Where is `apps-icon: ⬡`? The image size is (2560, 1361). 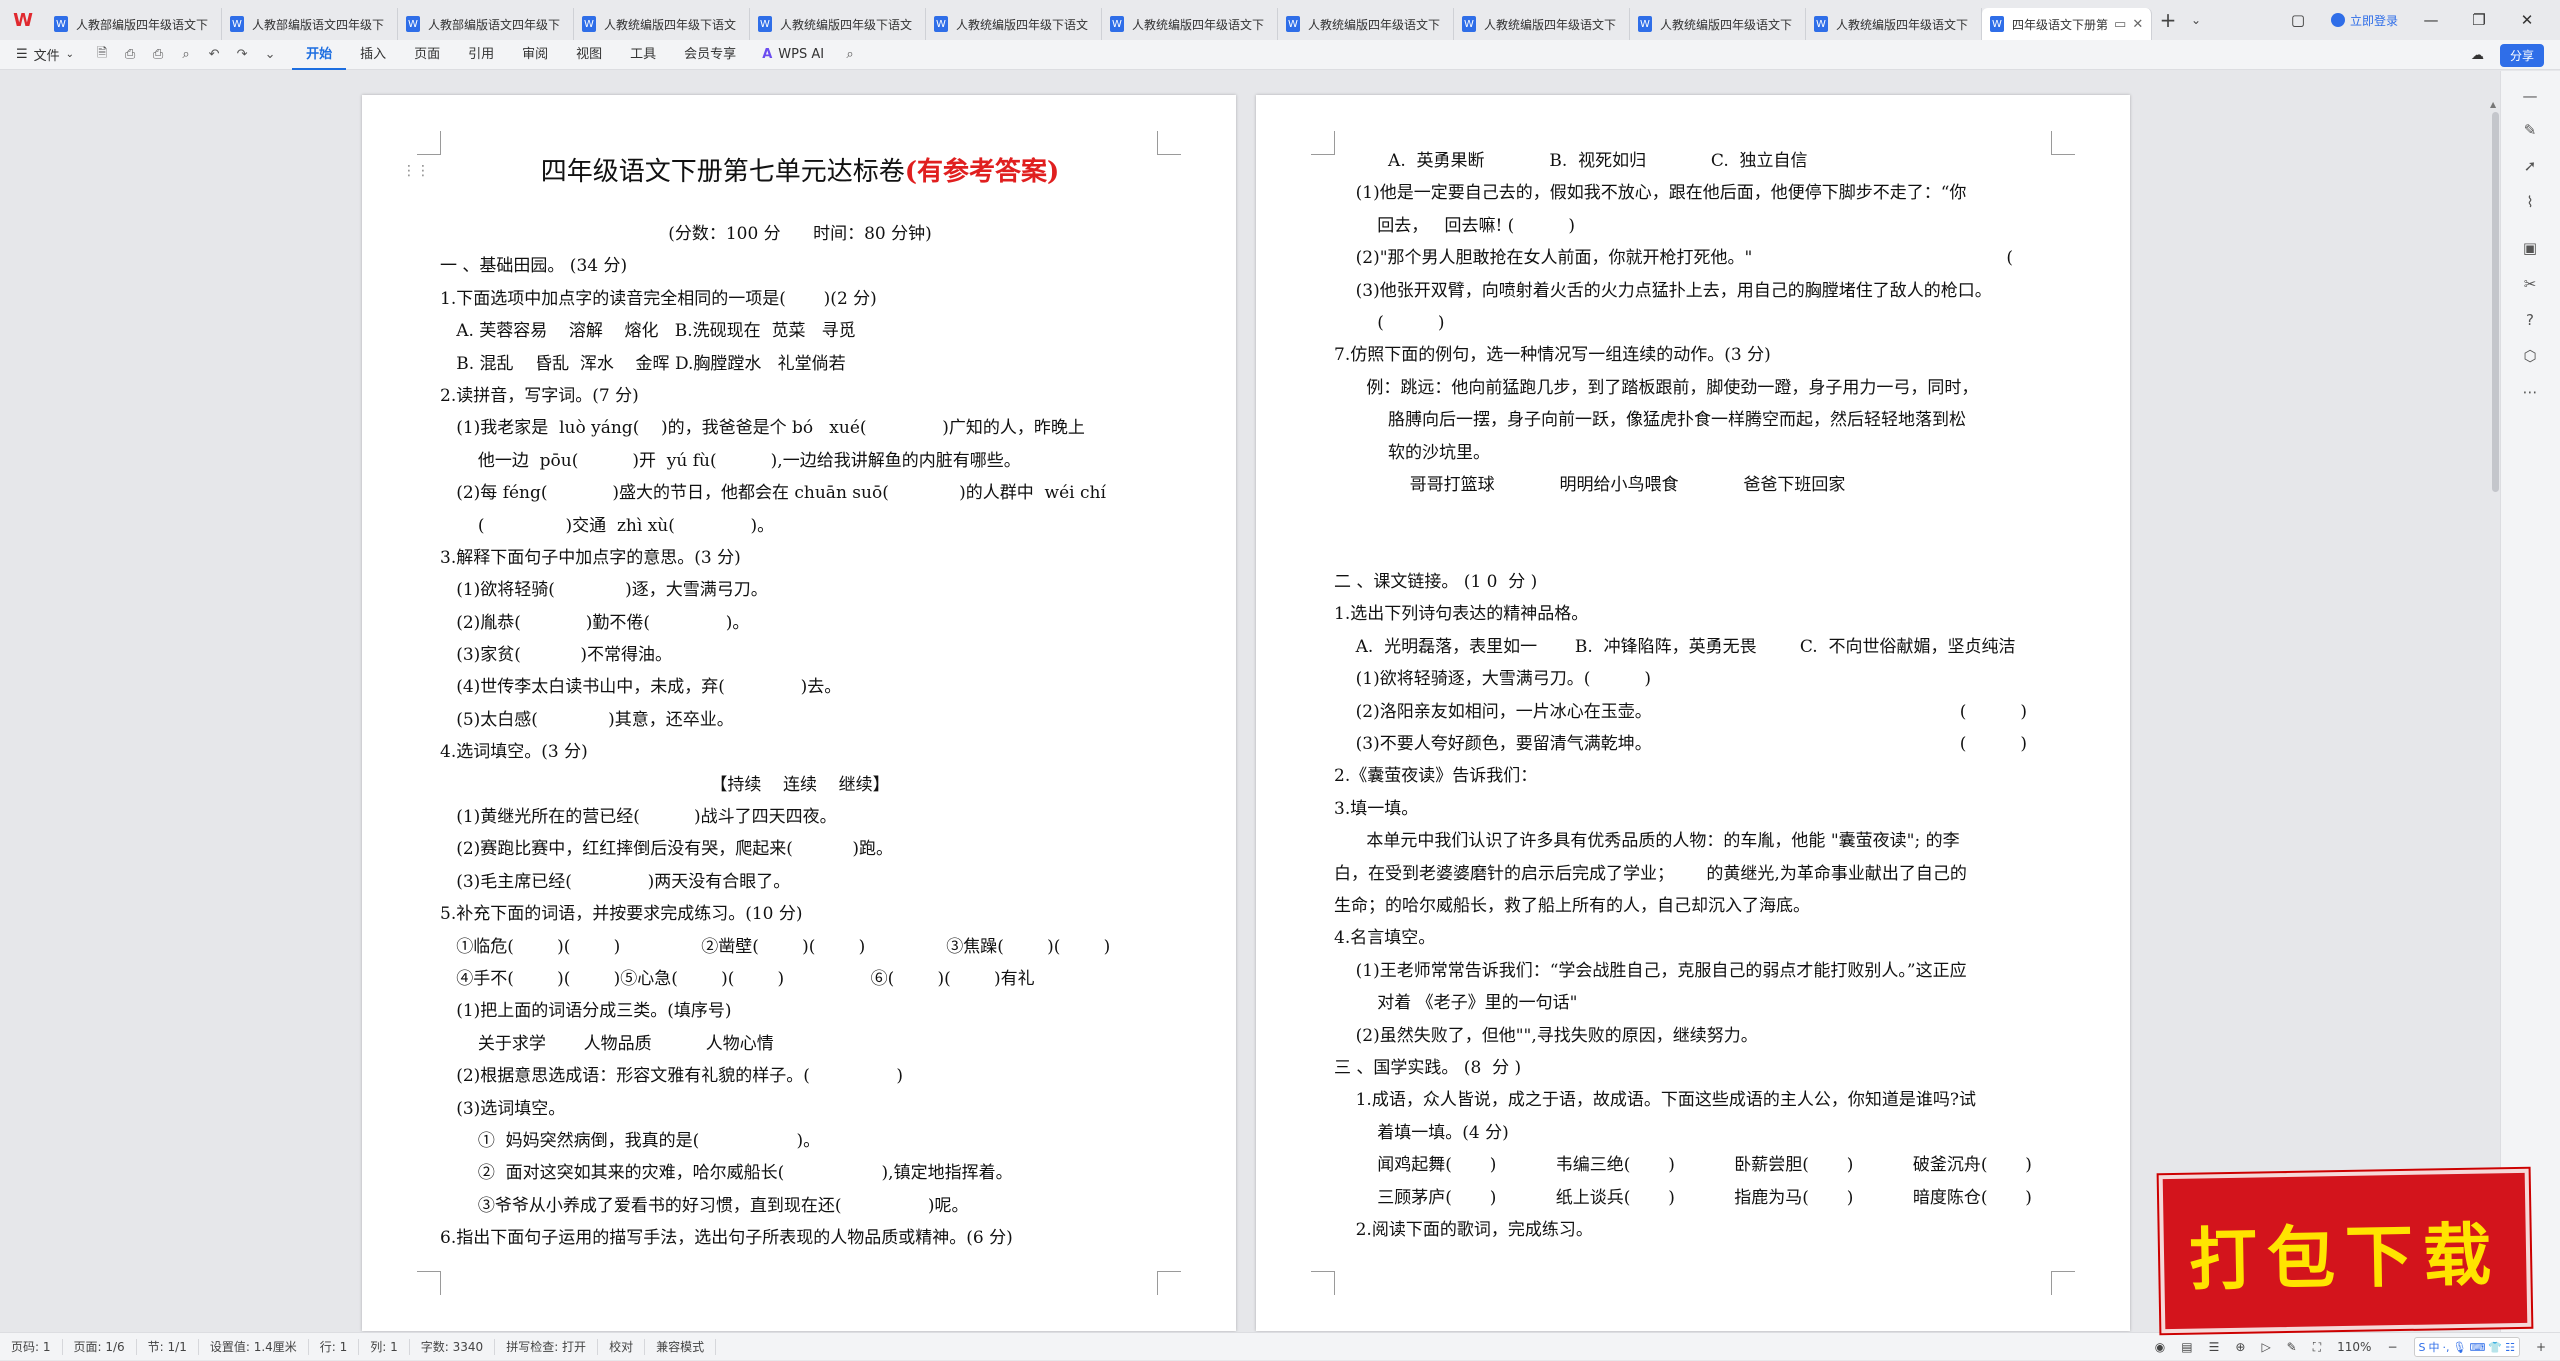
apps-icon: ⬡ is located at coordinates (2530, 358).